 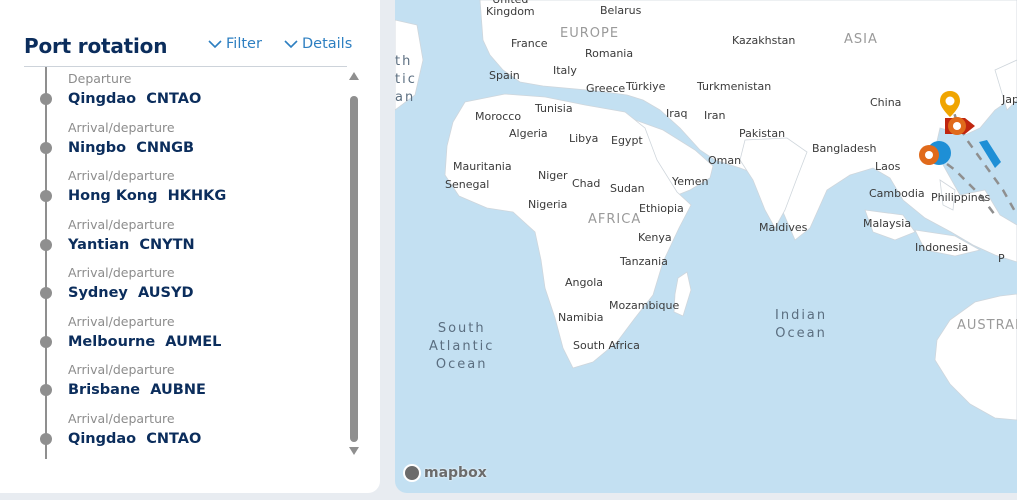 I want to click on port-item: Arrival/departure Ningbo CNNGB, so click(x=182, y=139).